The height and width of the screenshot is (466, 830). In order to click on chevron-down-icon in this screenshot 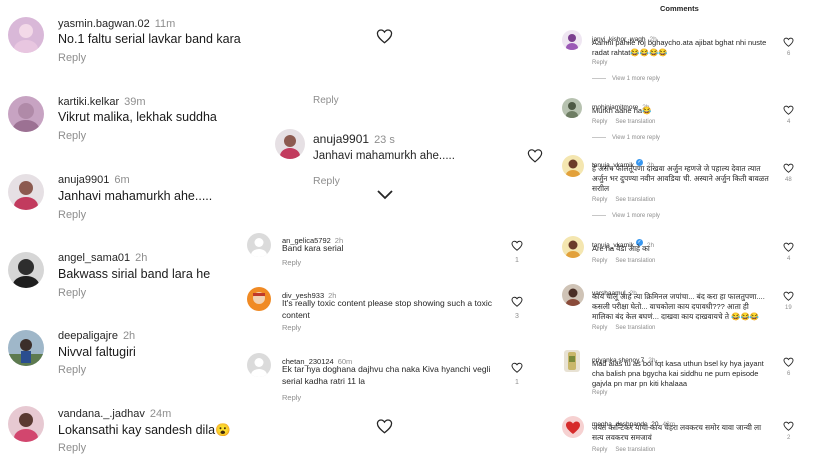, I will do `click(385, 195)`.